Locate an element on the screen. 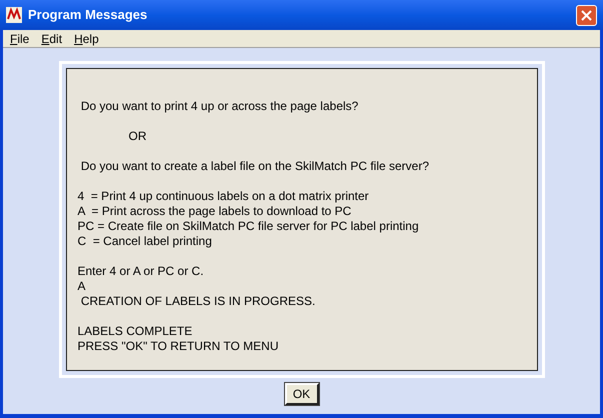 Image resolution: width=603 pixels, height=418 pixels. message-line: A = Print across the page labels to download to PC is located at coordinates (215, 211).